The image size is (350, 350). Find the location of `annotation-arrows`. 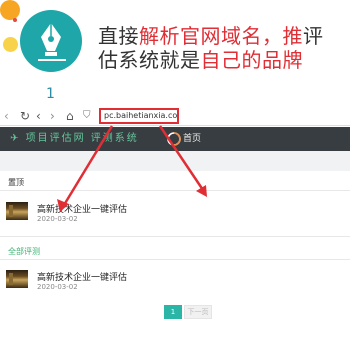

annotation-arrows is located at coordinates (132, 168).